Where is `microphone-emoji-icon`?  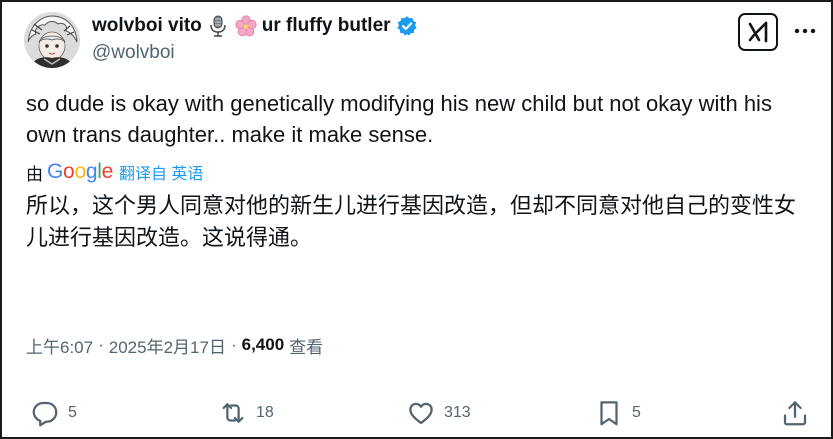
microphone-emoji-icon is located at coordinates (218, 26).